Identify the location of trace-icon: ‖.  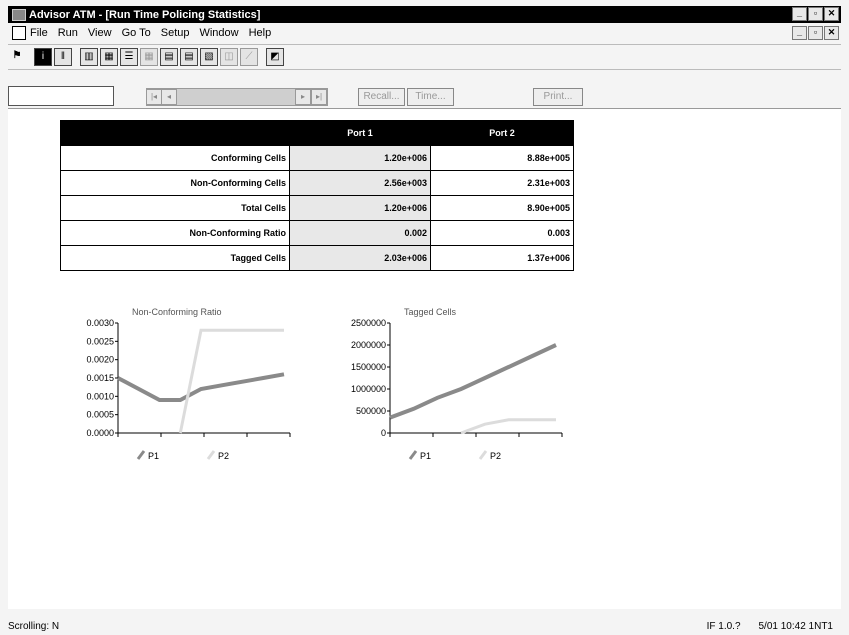
(63, 57).